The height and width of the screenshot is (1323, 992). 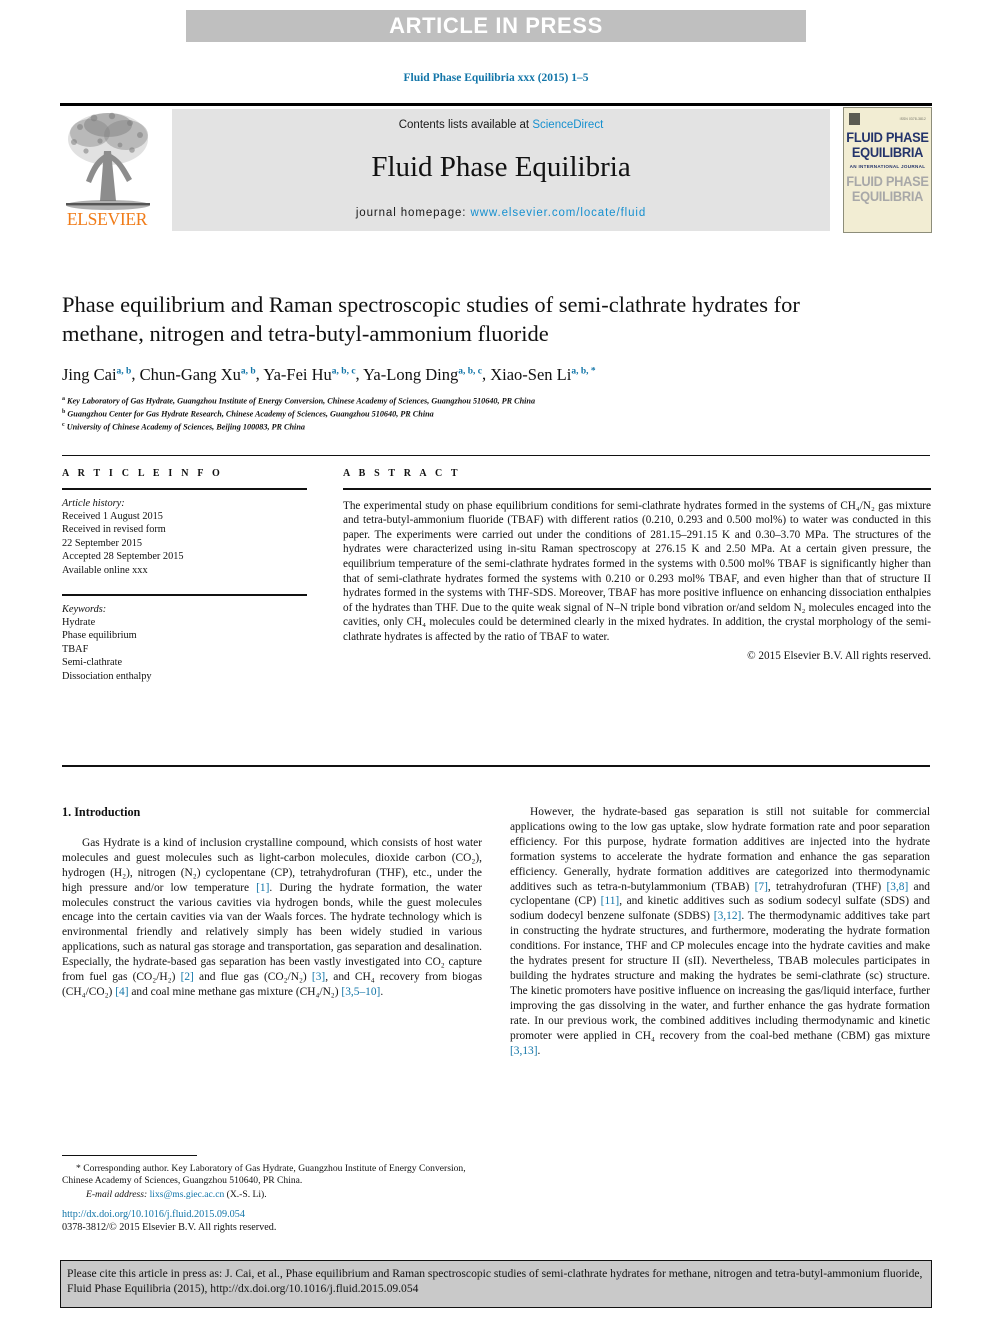 What do you see at coordinates (501, 167) in the screenshot?
I see `journal-title: Fluid Phase Equilibria` at bounding box center [501, 167].